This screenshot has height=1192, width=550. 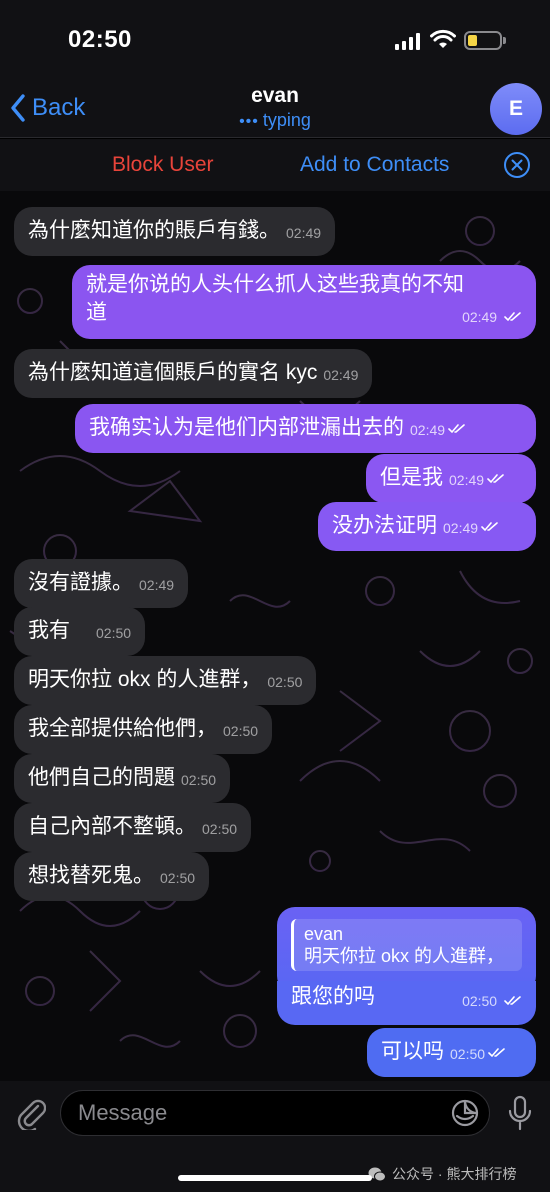 I want to click on message-text: 但是我, so click(x=411, y=477).